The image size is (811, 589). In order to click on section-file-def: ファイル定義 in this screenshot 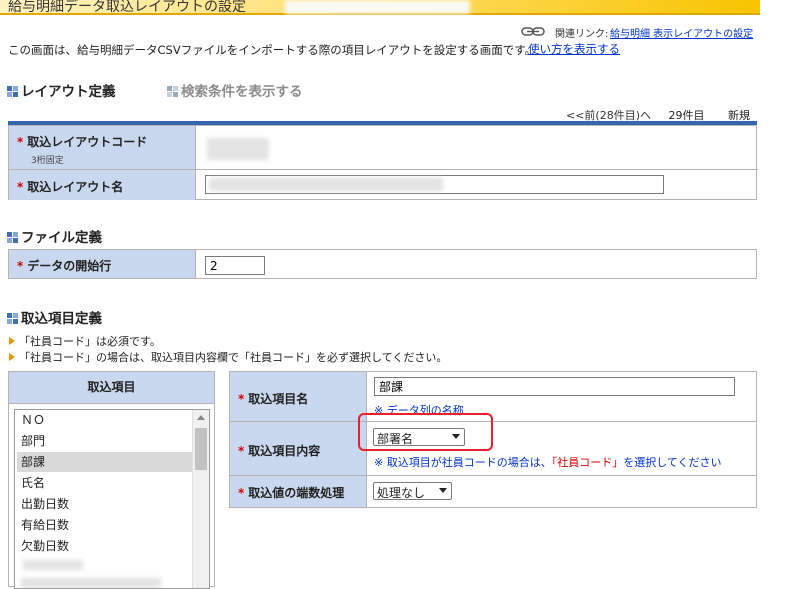, I will do `click(54, 236)`.